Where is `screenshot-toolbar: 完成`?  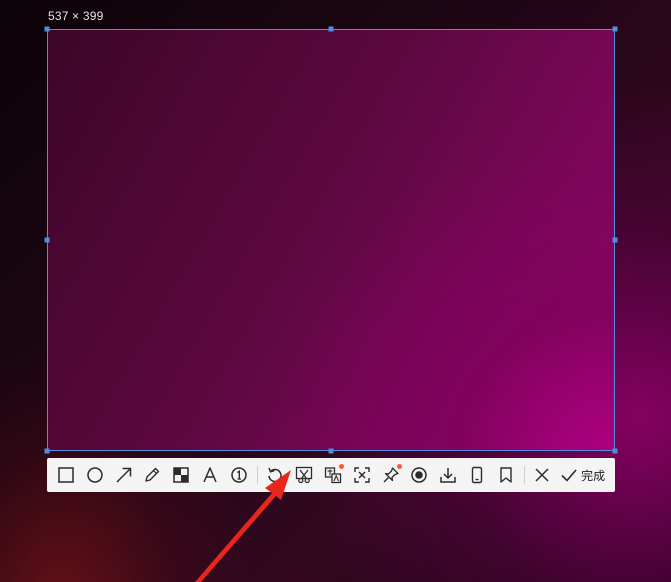 screenshot-toolbar: 完成 is located at coordinates (331, 475).